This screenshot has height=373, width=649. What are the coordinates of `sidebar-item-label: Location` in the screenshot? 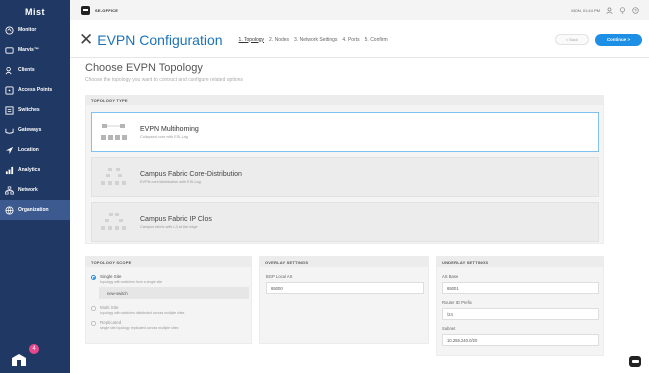 It's located at (28, 150).